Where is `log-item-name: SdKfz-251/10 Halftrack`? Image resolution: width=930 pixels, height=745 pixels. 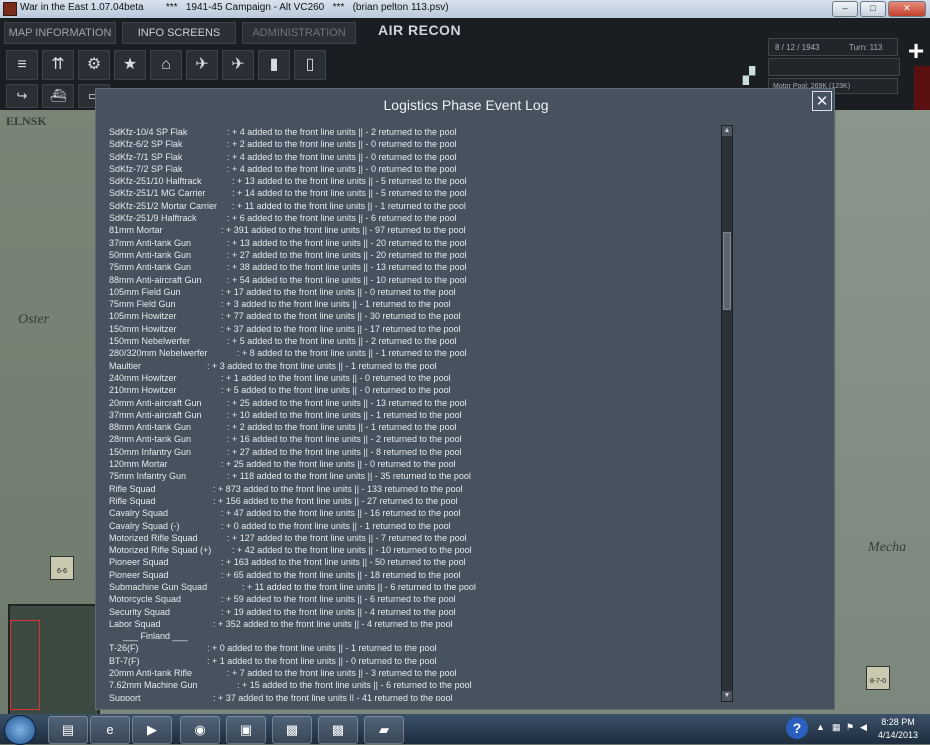 log-item-name: SdKfz-251/10 Halftrack is located at coordinates (155, 181).